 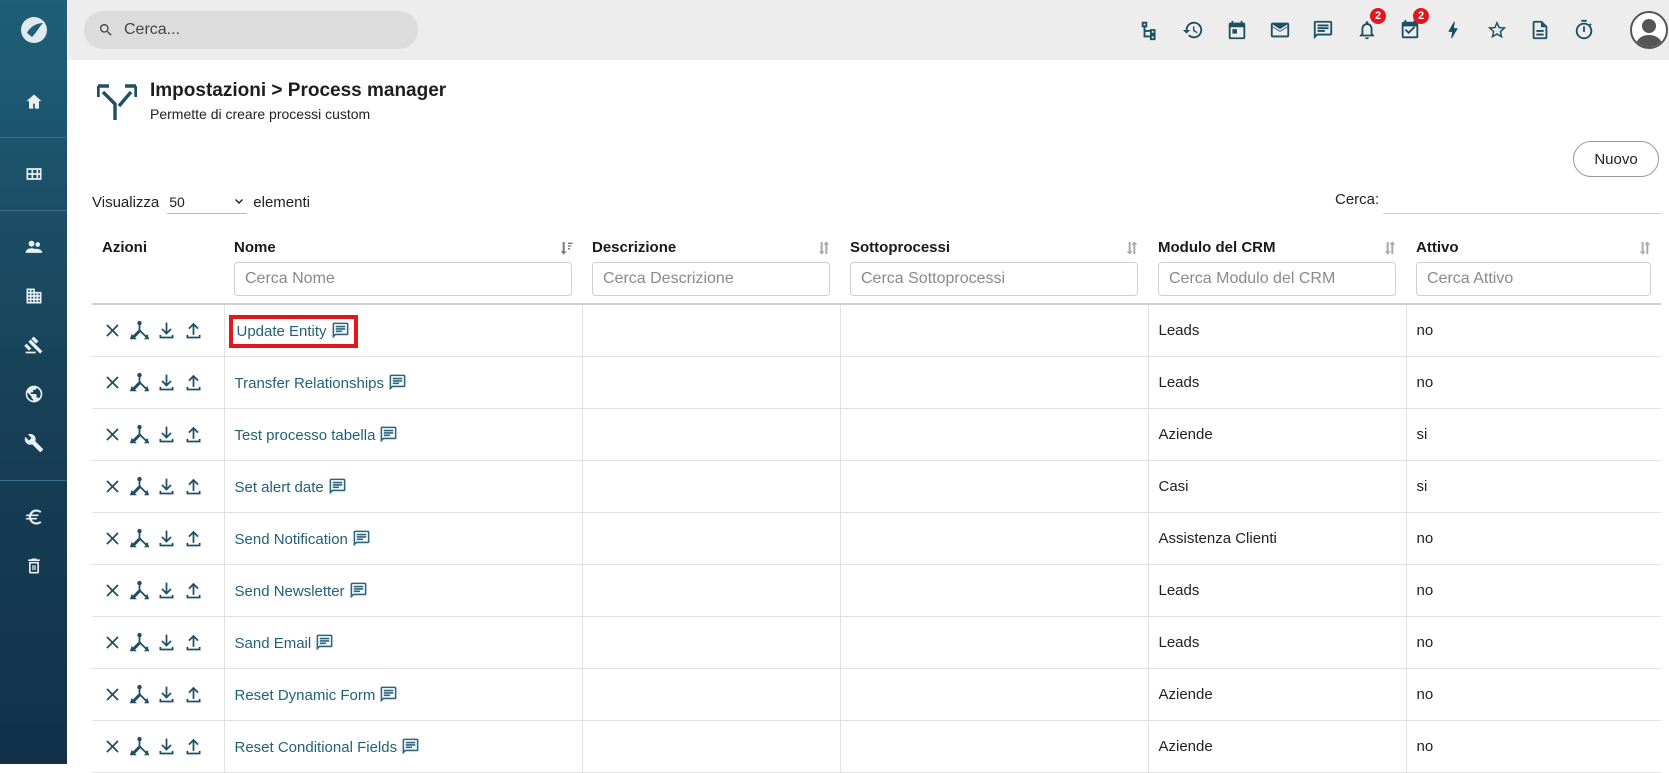 I want to click on process-name-link: Reset Conditional Fields, so click(x=316, y=747).